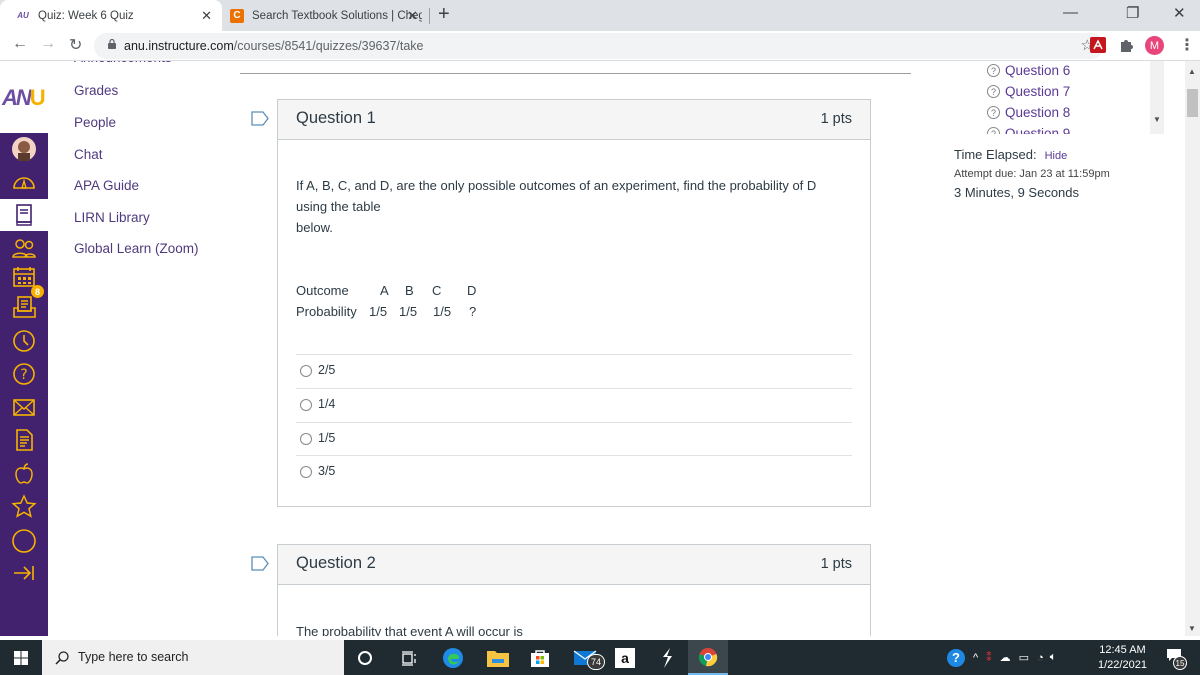 Image resolution: width=1200 pixels, height=675 pixels. Describe the element at coordinates (975, 658) in the screenshot. I see `show-hidden-icons-chevron: ^` at that location.